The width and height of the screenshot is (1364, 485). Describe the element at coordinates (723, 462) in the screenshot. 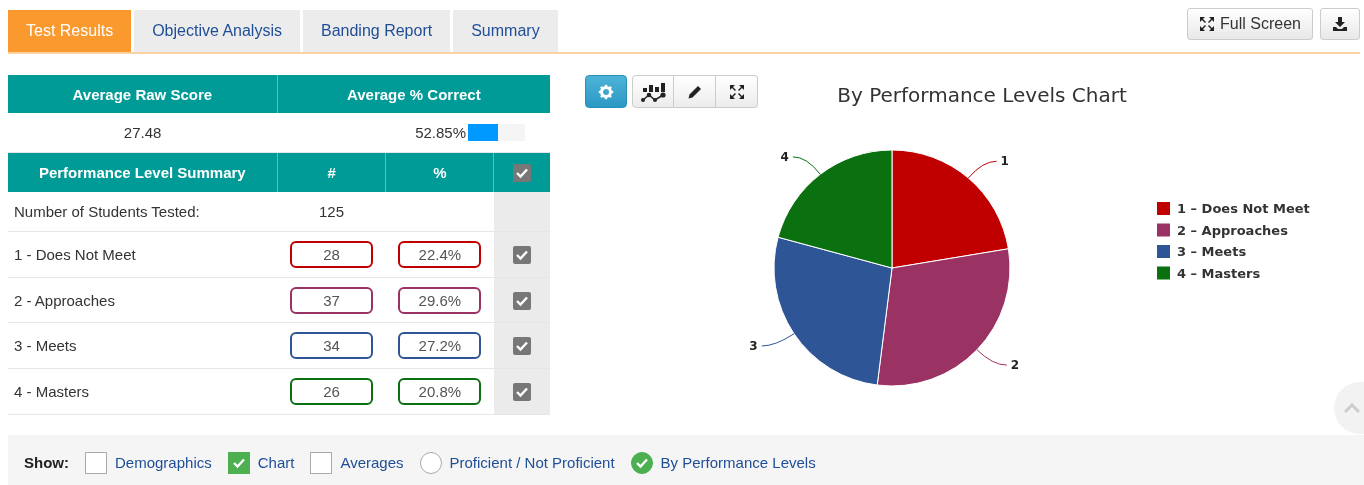

I see `radio-button: By Performance Levels` at that location.